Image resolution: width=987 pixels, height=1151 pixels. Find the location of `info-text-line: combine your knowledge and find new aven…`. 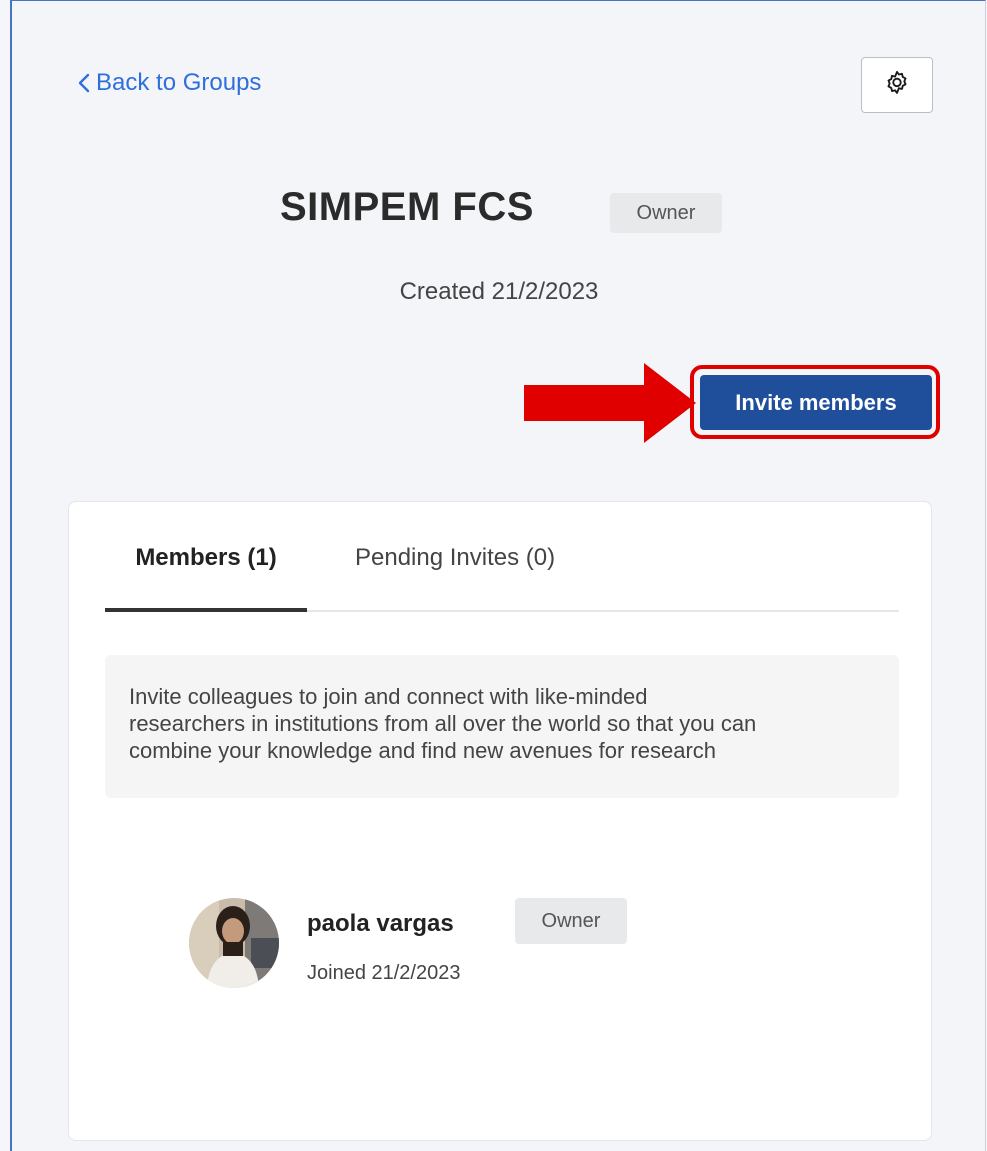

info-text-line: combine your knowledge and find new aven… is located at coordinates (423, 750).